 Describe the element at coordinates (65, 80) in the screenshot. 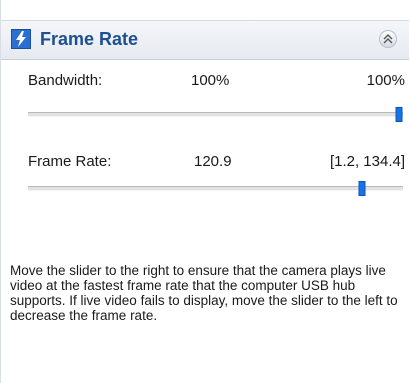

I see `bandwidth-label: Bandwidth:` at that location.